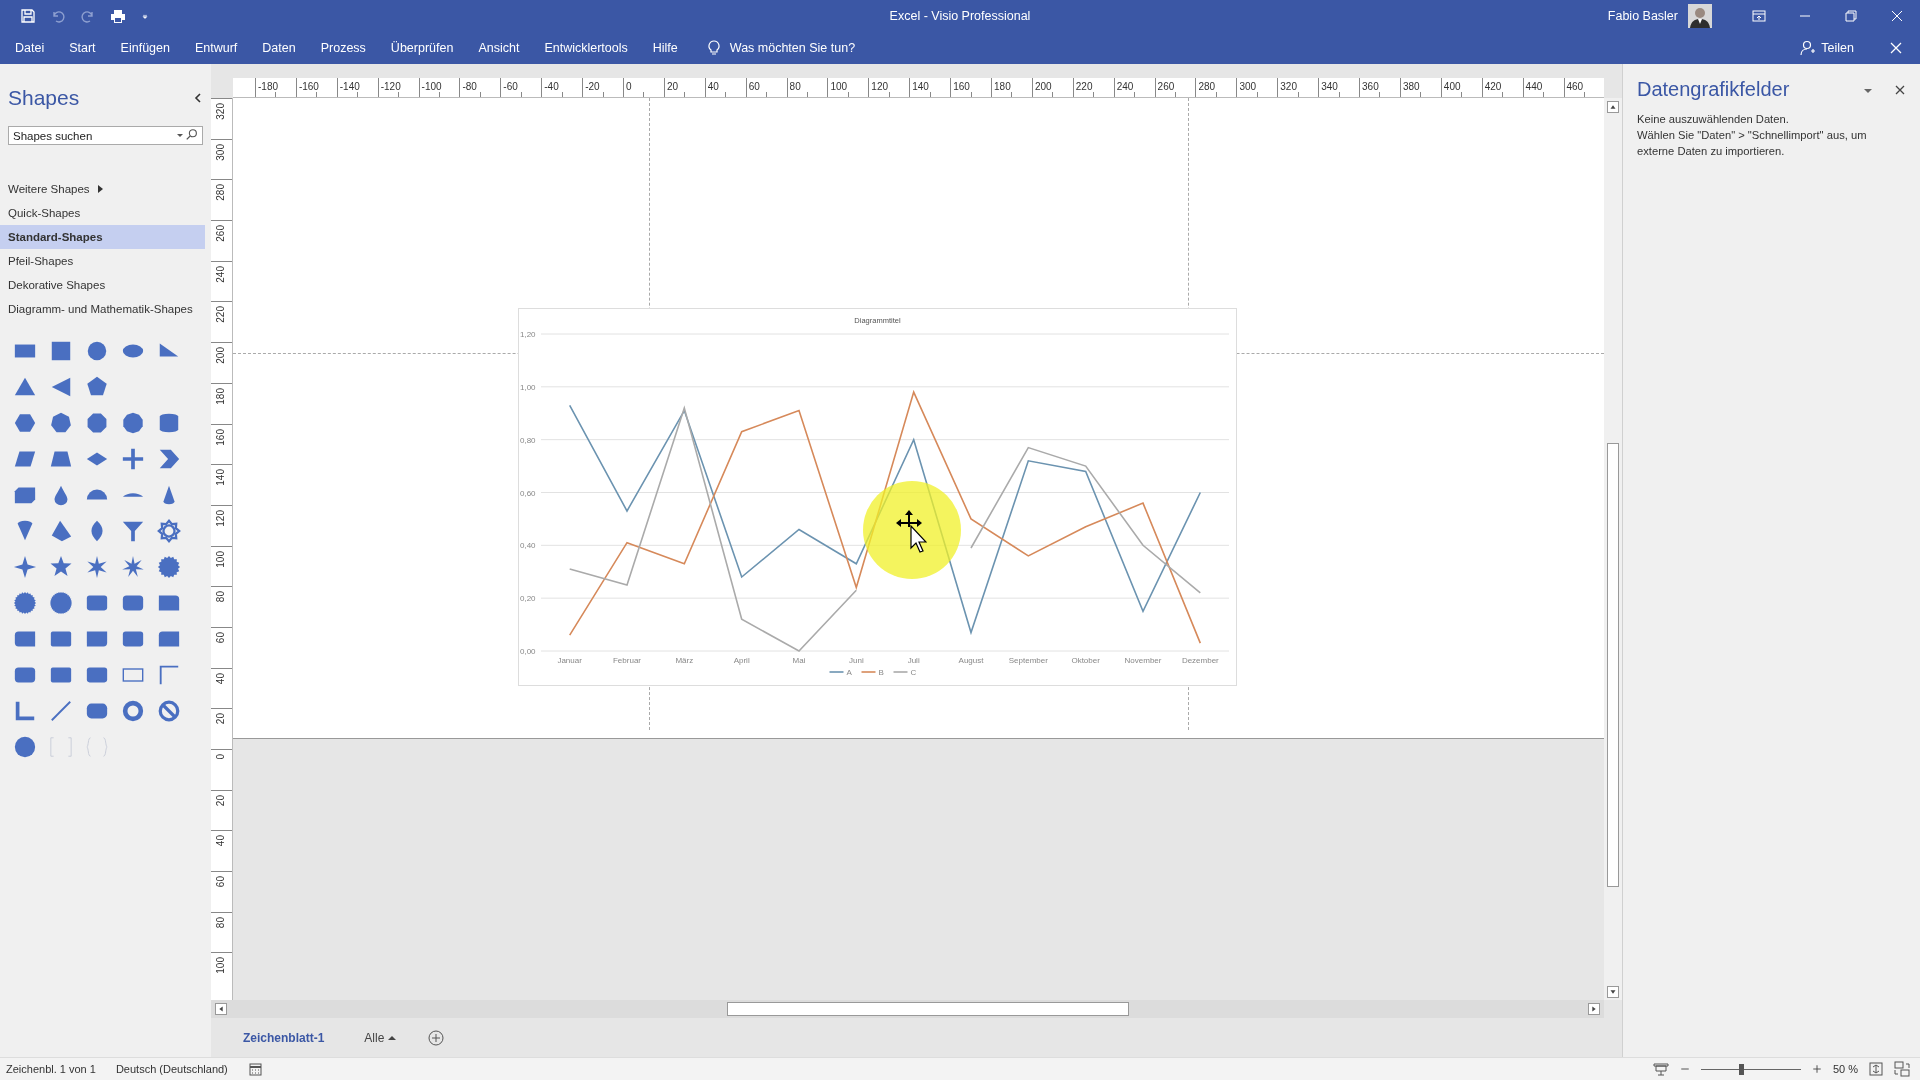  Describe the element at coordinates (960, 16) in the screenshot. I see `window-title: Excel - Visio Professional` at that location.